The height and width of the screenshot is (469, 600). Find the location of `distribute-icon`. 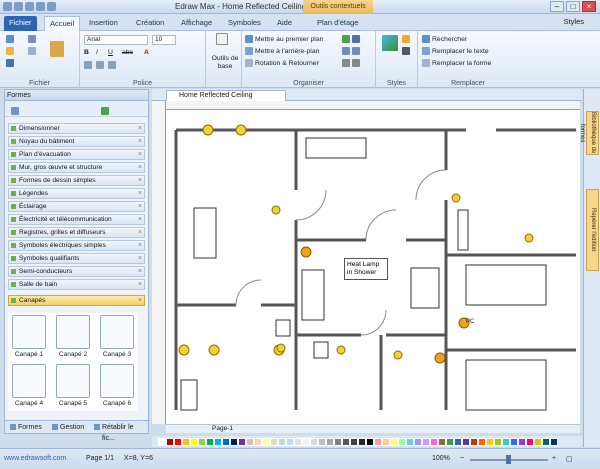

distribute-icon is located at coordinates (352, 63).